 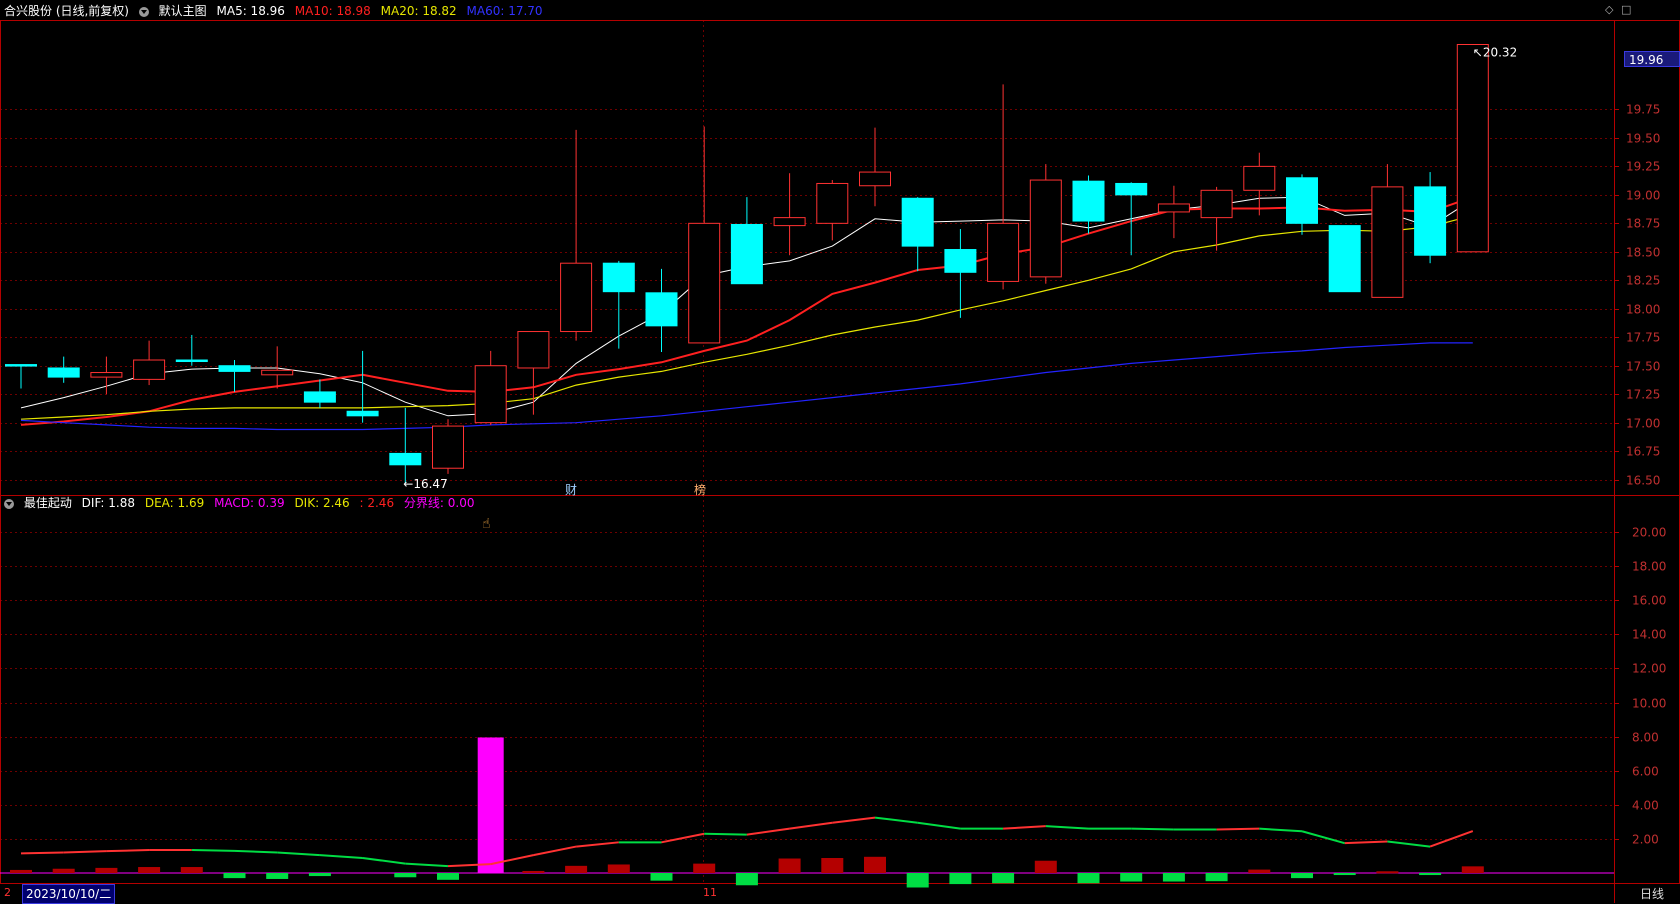 What do you see at coordinates (486, 524) in the screenshot?
I see `hand-cursor-icon: ☝` at bounding box center [486, 524].